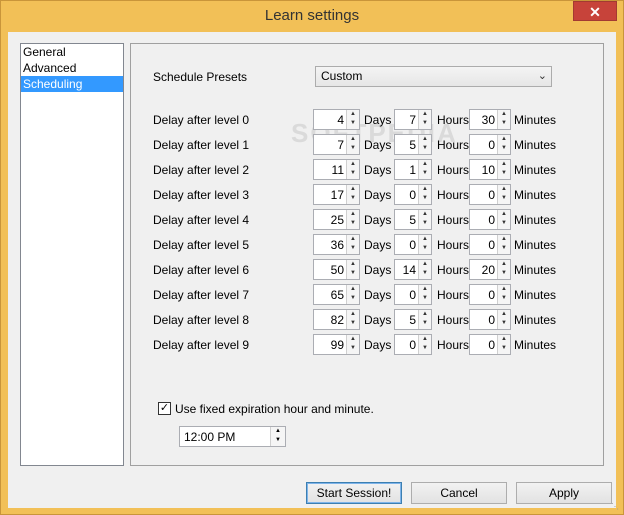  I want to click on days-spinner: 65 ▲ ▼, so click(336, 294).